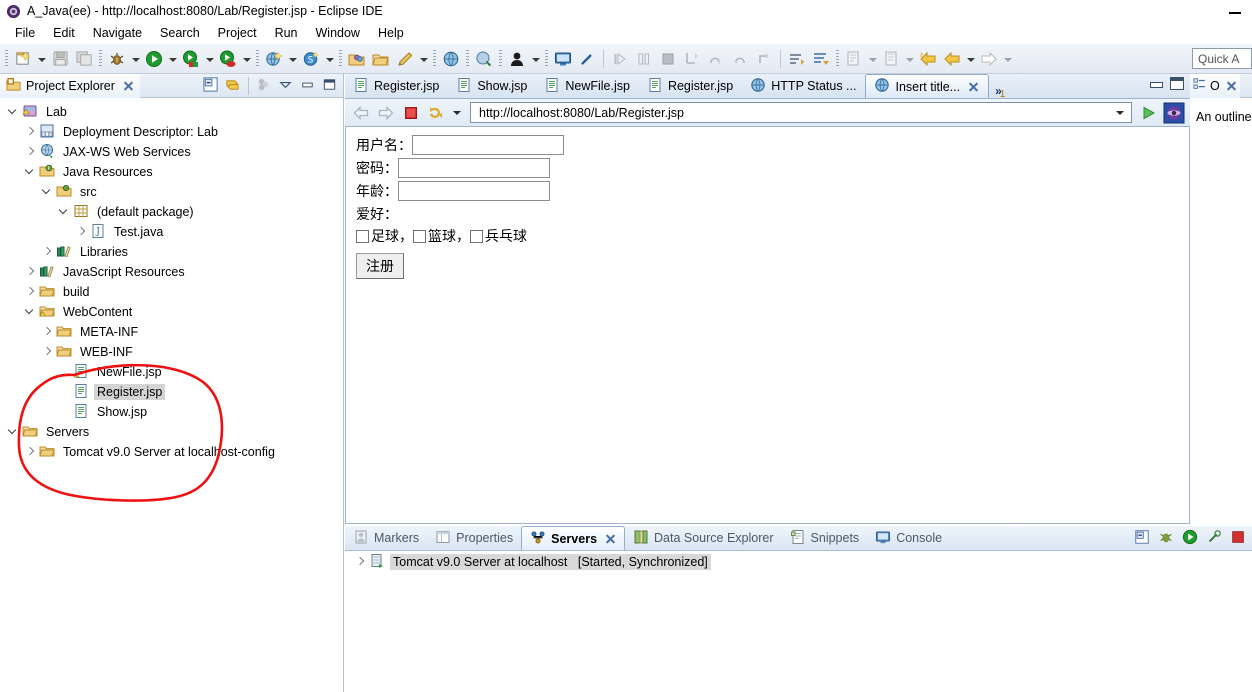  I want to click on debug-icon, so click(117, 59).